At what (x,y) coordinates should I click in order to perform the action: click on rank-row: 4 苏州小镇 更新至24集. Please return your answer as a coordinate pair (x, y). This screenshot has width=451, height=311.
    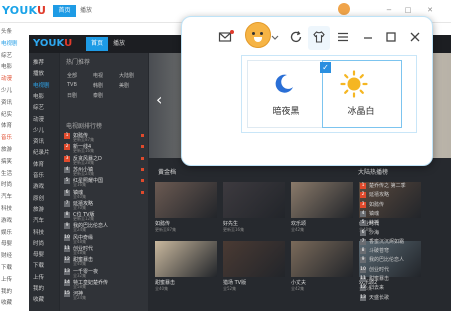
    Looking at the image, I should click on (104, 171).